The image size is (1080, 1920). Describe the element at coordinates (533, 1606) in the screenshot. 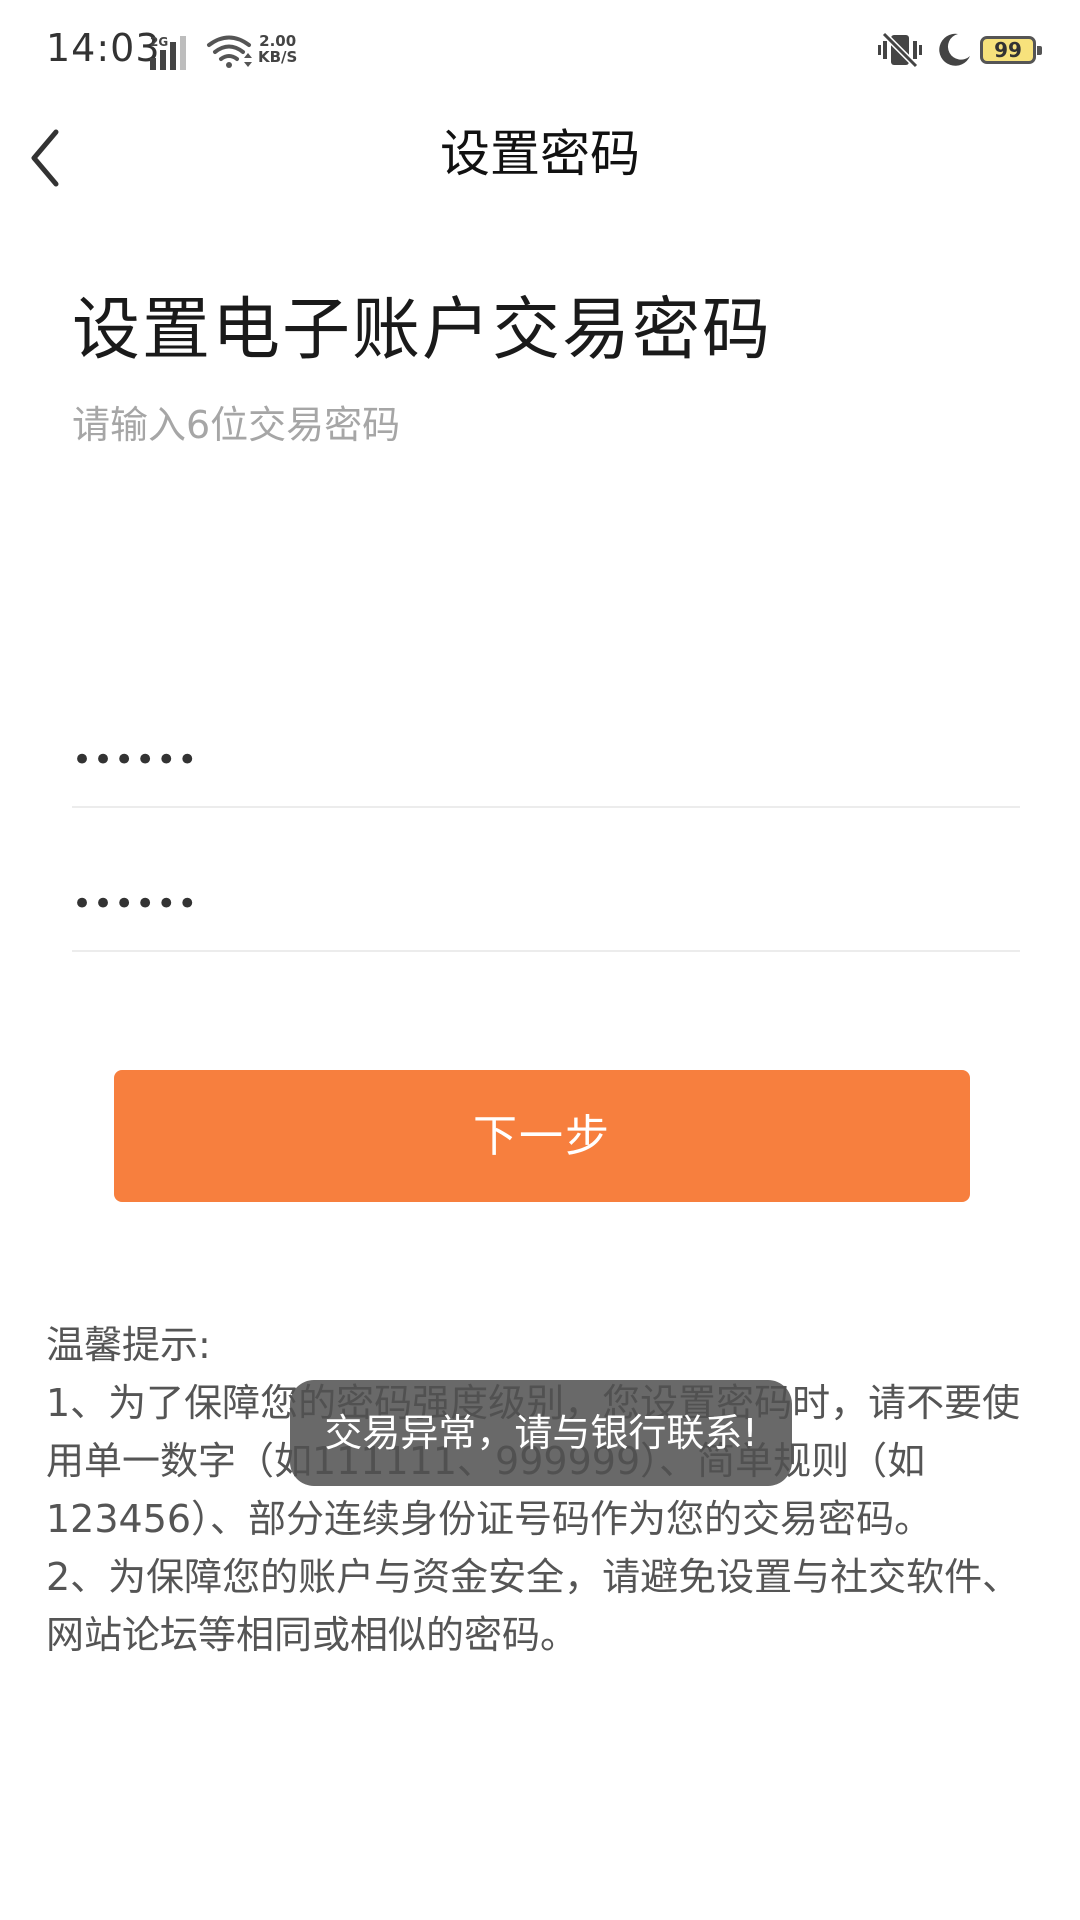

I see `tips-item-2: 2、为保障您的账户与资金安全，请避免设置与社交软件、网站论坛等相同或相似的密码。` at that location.